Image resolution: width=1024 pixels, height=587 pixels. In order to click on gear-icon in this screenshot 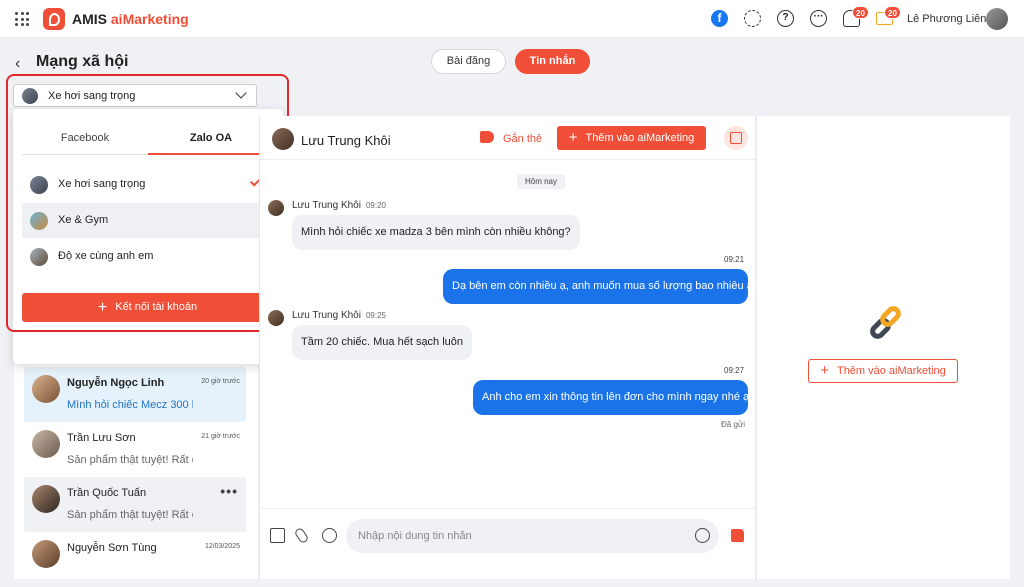, I will do `click(752, 18)`.